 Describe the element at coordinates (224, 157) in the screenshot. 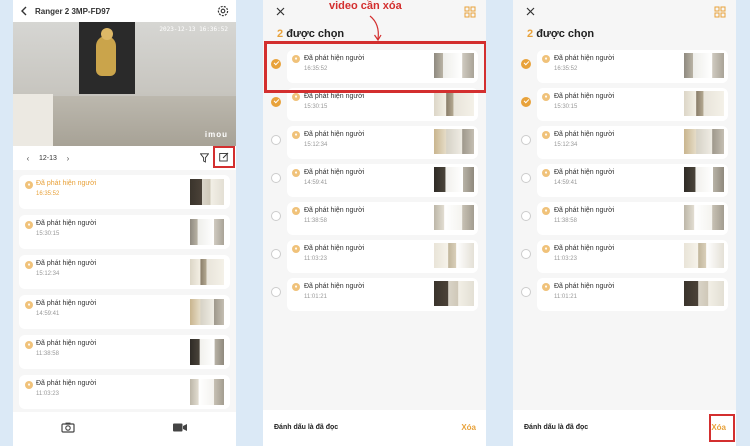

I see `edit-icon` at that location.